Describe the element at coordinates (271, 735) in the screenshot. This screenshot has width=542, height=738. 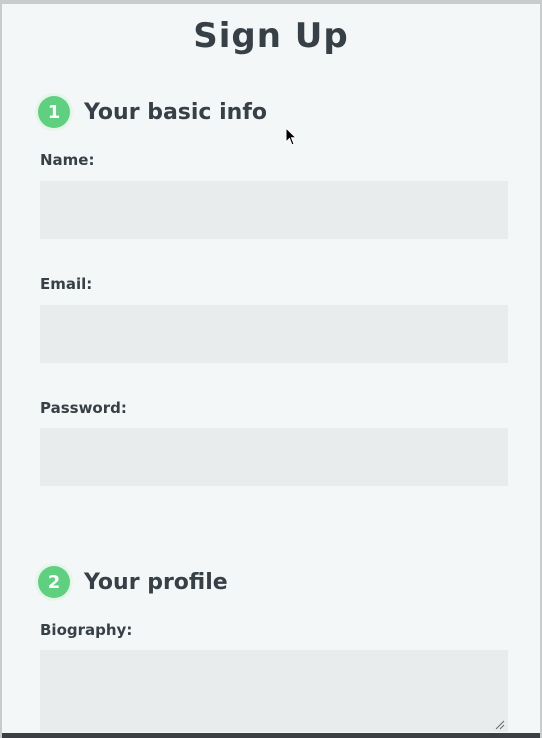
I see `window-bottom-bar` at that location.